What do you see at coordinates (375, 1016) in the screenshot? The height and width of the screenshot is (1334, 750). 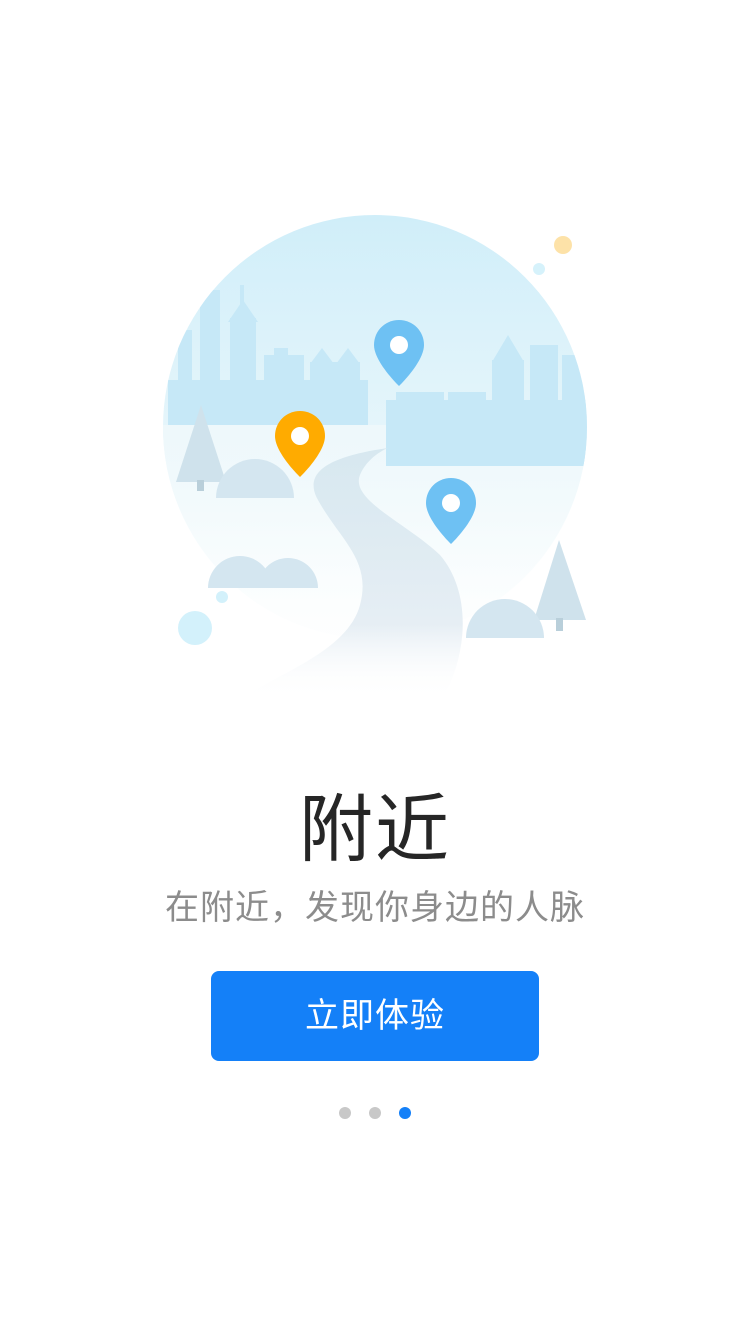 I see `try-now-button: 立即体验` at bounding box center [375, 1016].